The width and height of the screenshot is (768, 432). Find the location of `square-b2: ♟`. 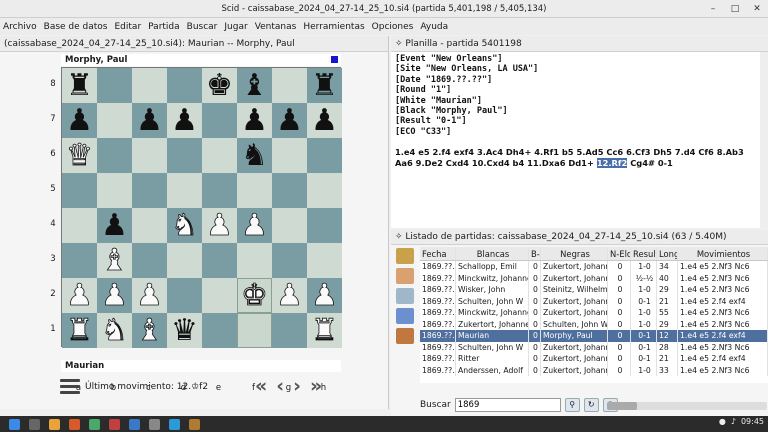

square-b2: ♟ is located at coordinates (114, 295).